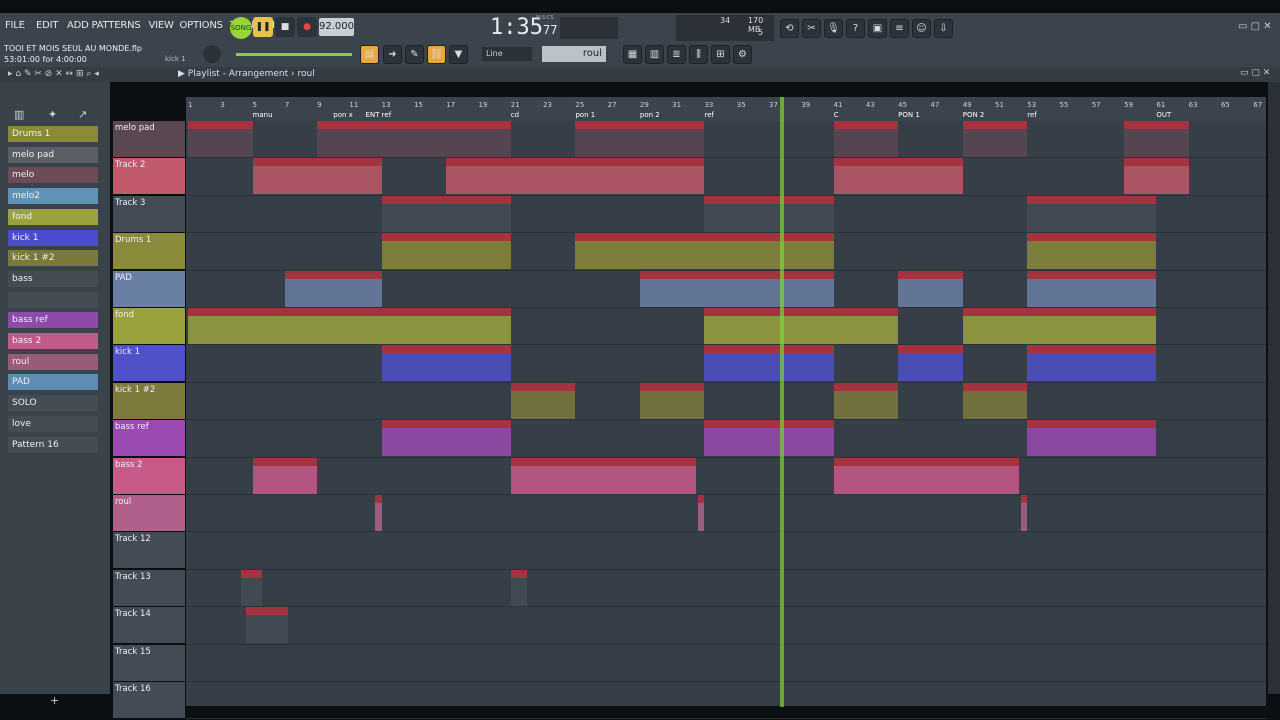 The image size is (1280, 720). Describe the element at coordinates (53, 196) in the screenshot. I see `browser-item: melo2` at that location.